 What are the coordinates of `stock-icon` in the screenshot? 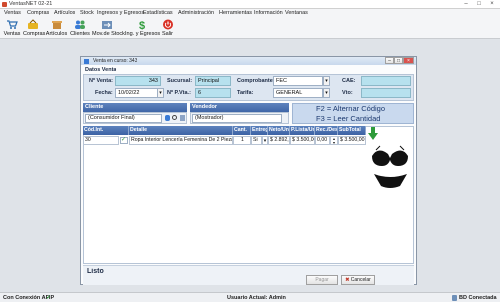 It's located at (107, 25).